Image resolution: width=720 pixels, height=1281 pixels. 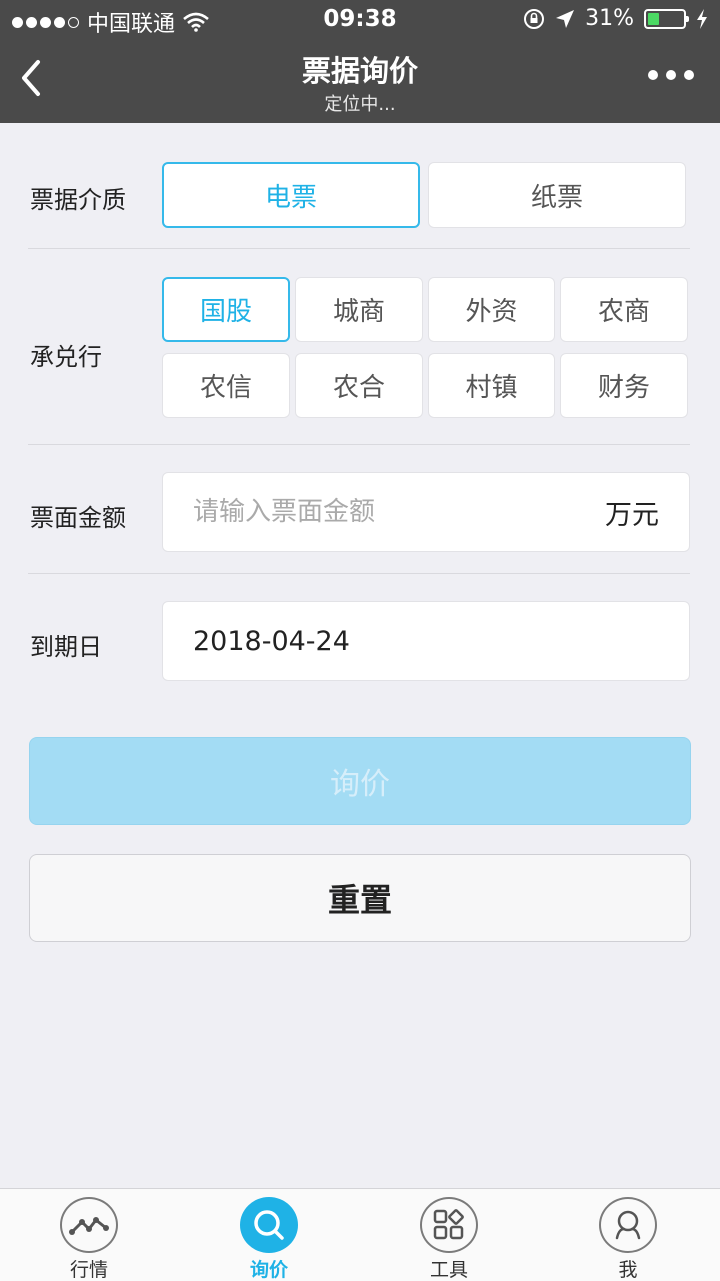 What do you see at coordinates (448, 1270) in the screenshot?
I see `tab-label: 工具` at bounding box center [448, 1270].